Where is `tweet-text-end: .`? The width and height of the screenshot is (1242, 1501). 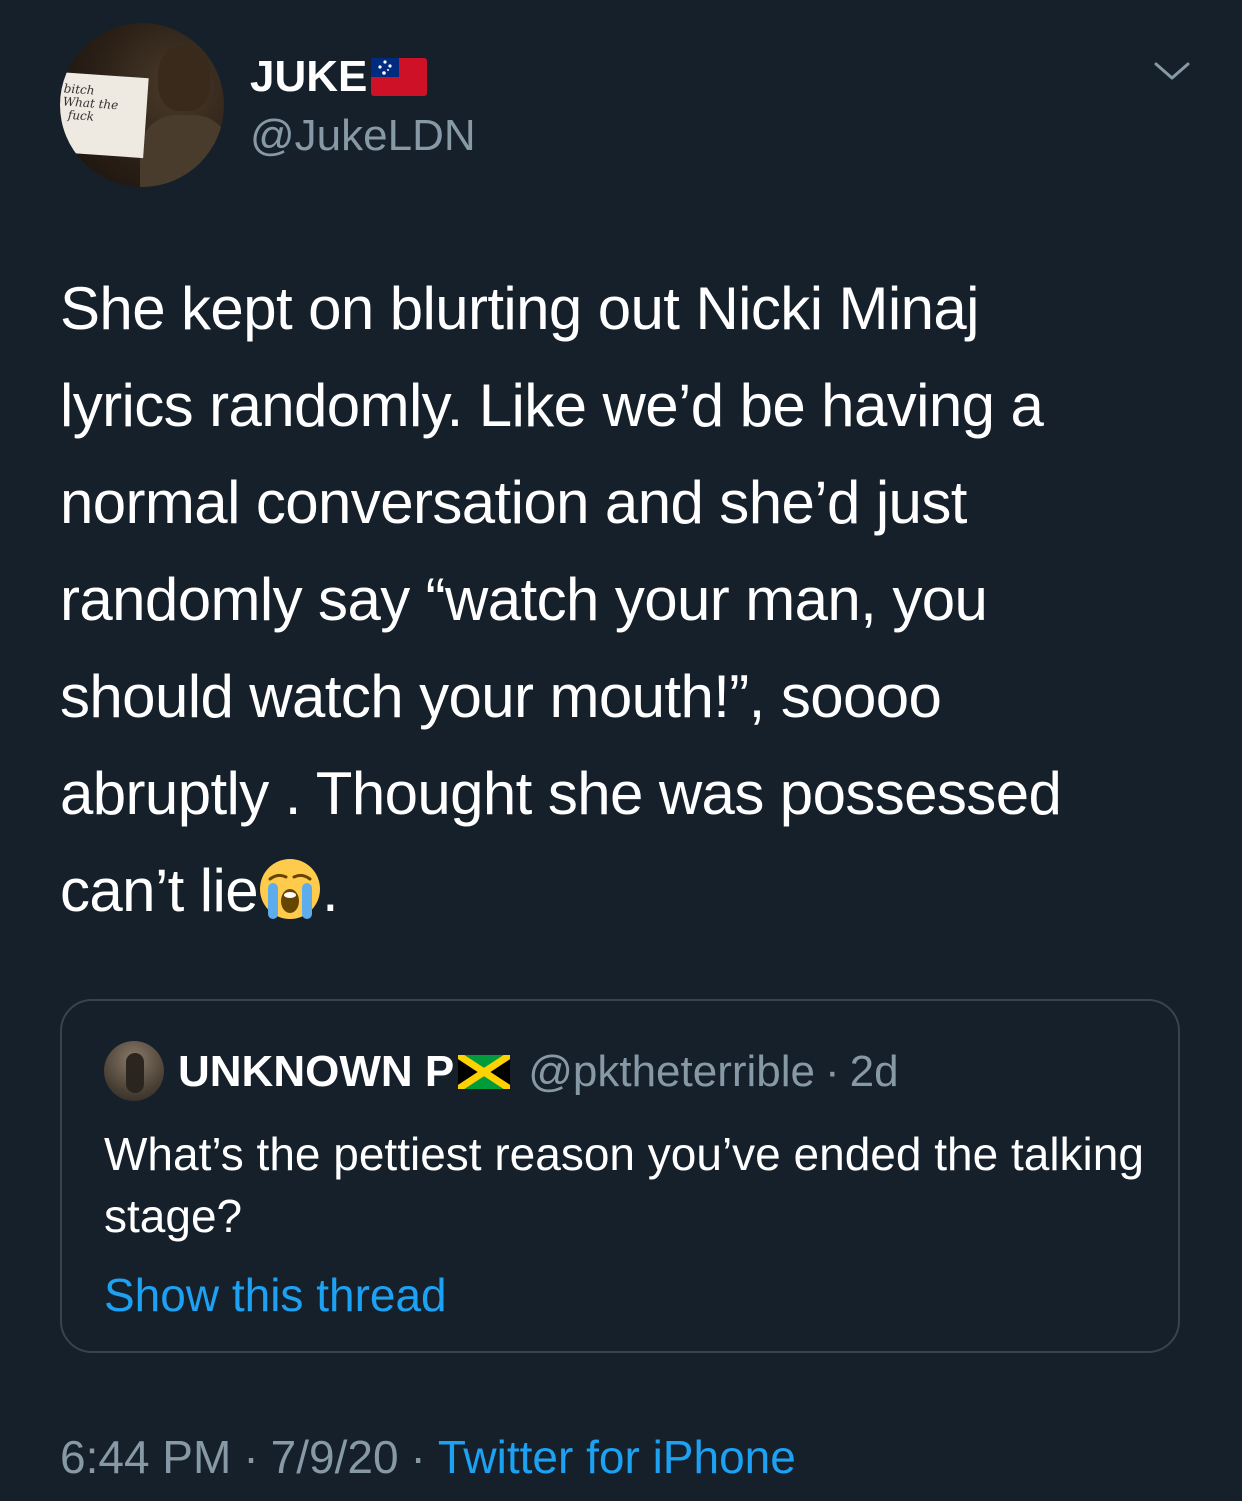
tweet-text-end: . is located at coordinates (330, 890).